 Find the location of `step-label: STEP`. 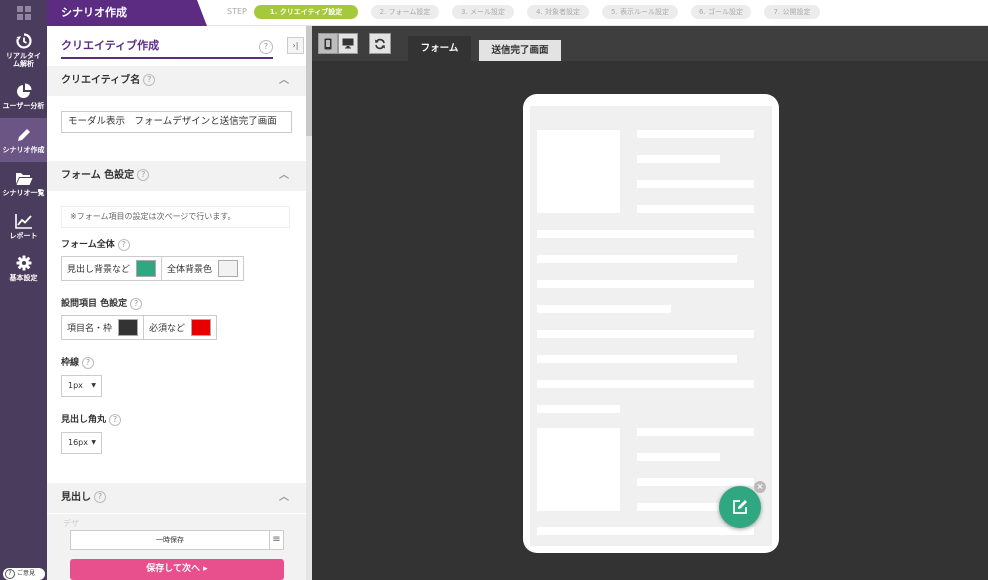

step-label: STEP is located at coordinates (237, 11).